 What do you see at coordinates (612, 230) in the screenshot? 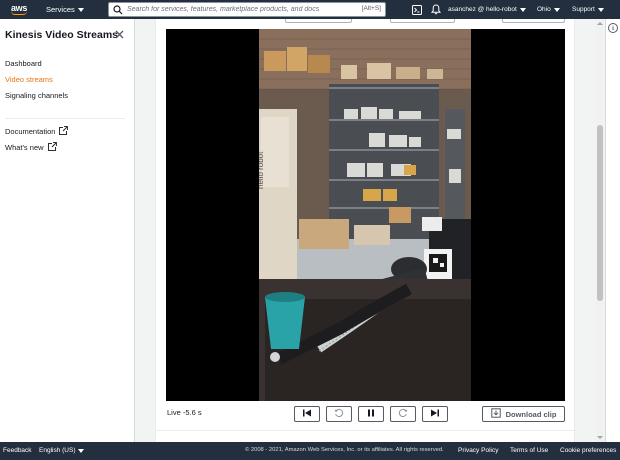
I see `help-panel-rail: i` at bounding box center [612, 230].